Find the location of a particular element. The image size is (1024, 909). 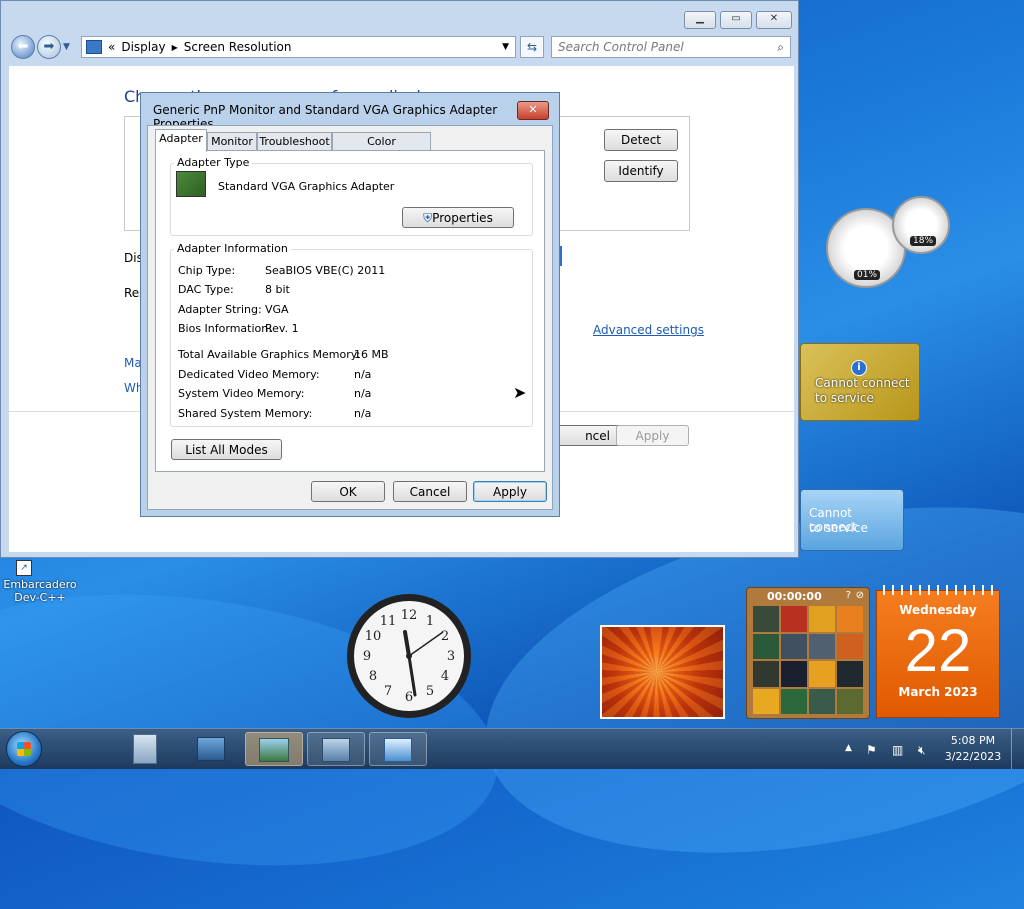

slideshow-gadget is located at coordinates (662, 672).